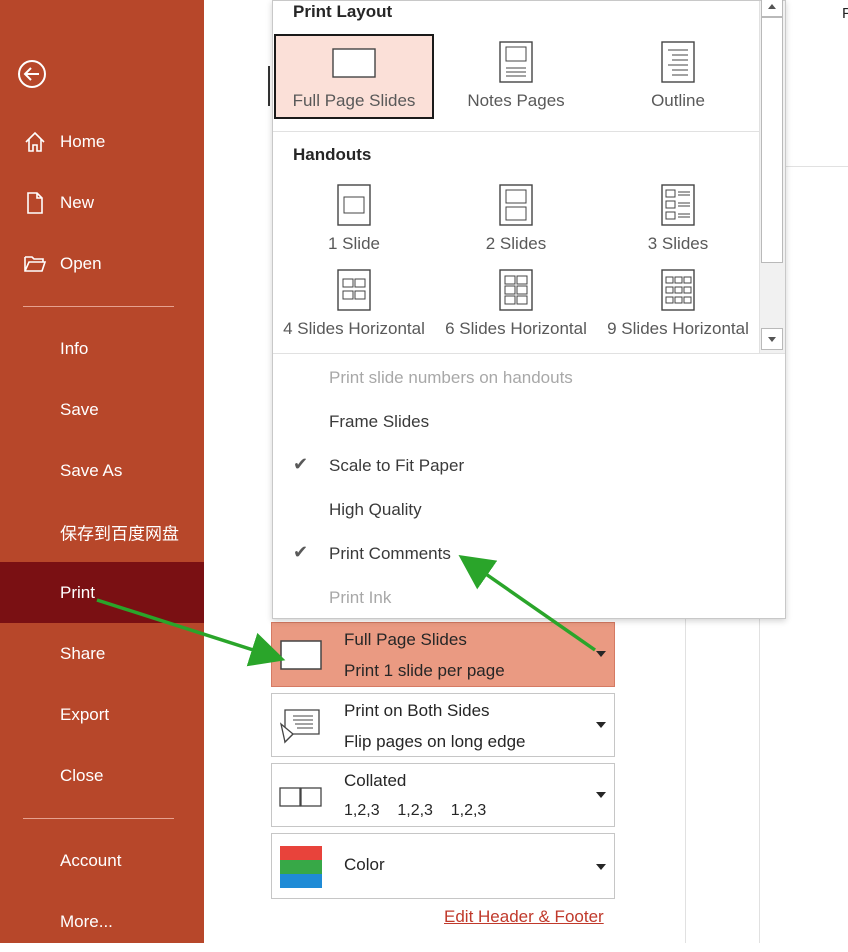 This screenshot has height=952, width=848. What do you see at coordinates (772, 140) in the screenshot?
I see `scroll-thumb` at bounding box center [772, 140].